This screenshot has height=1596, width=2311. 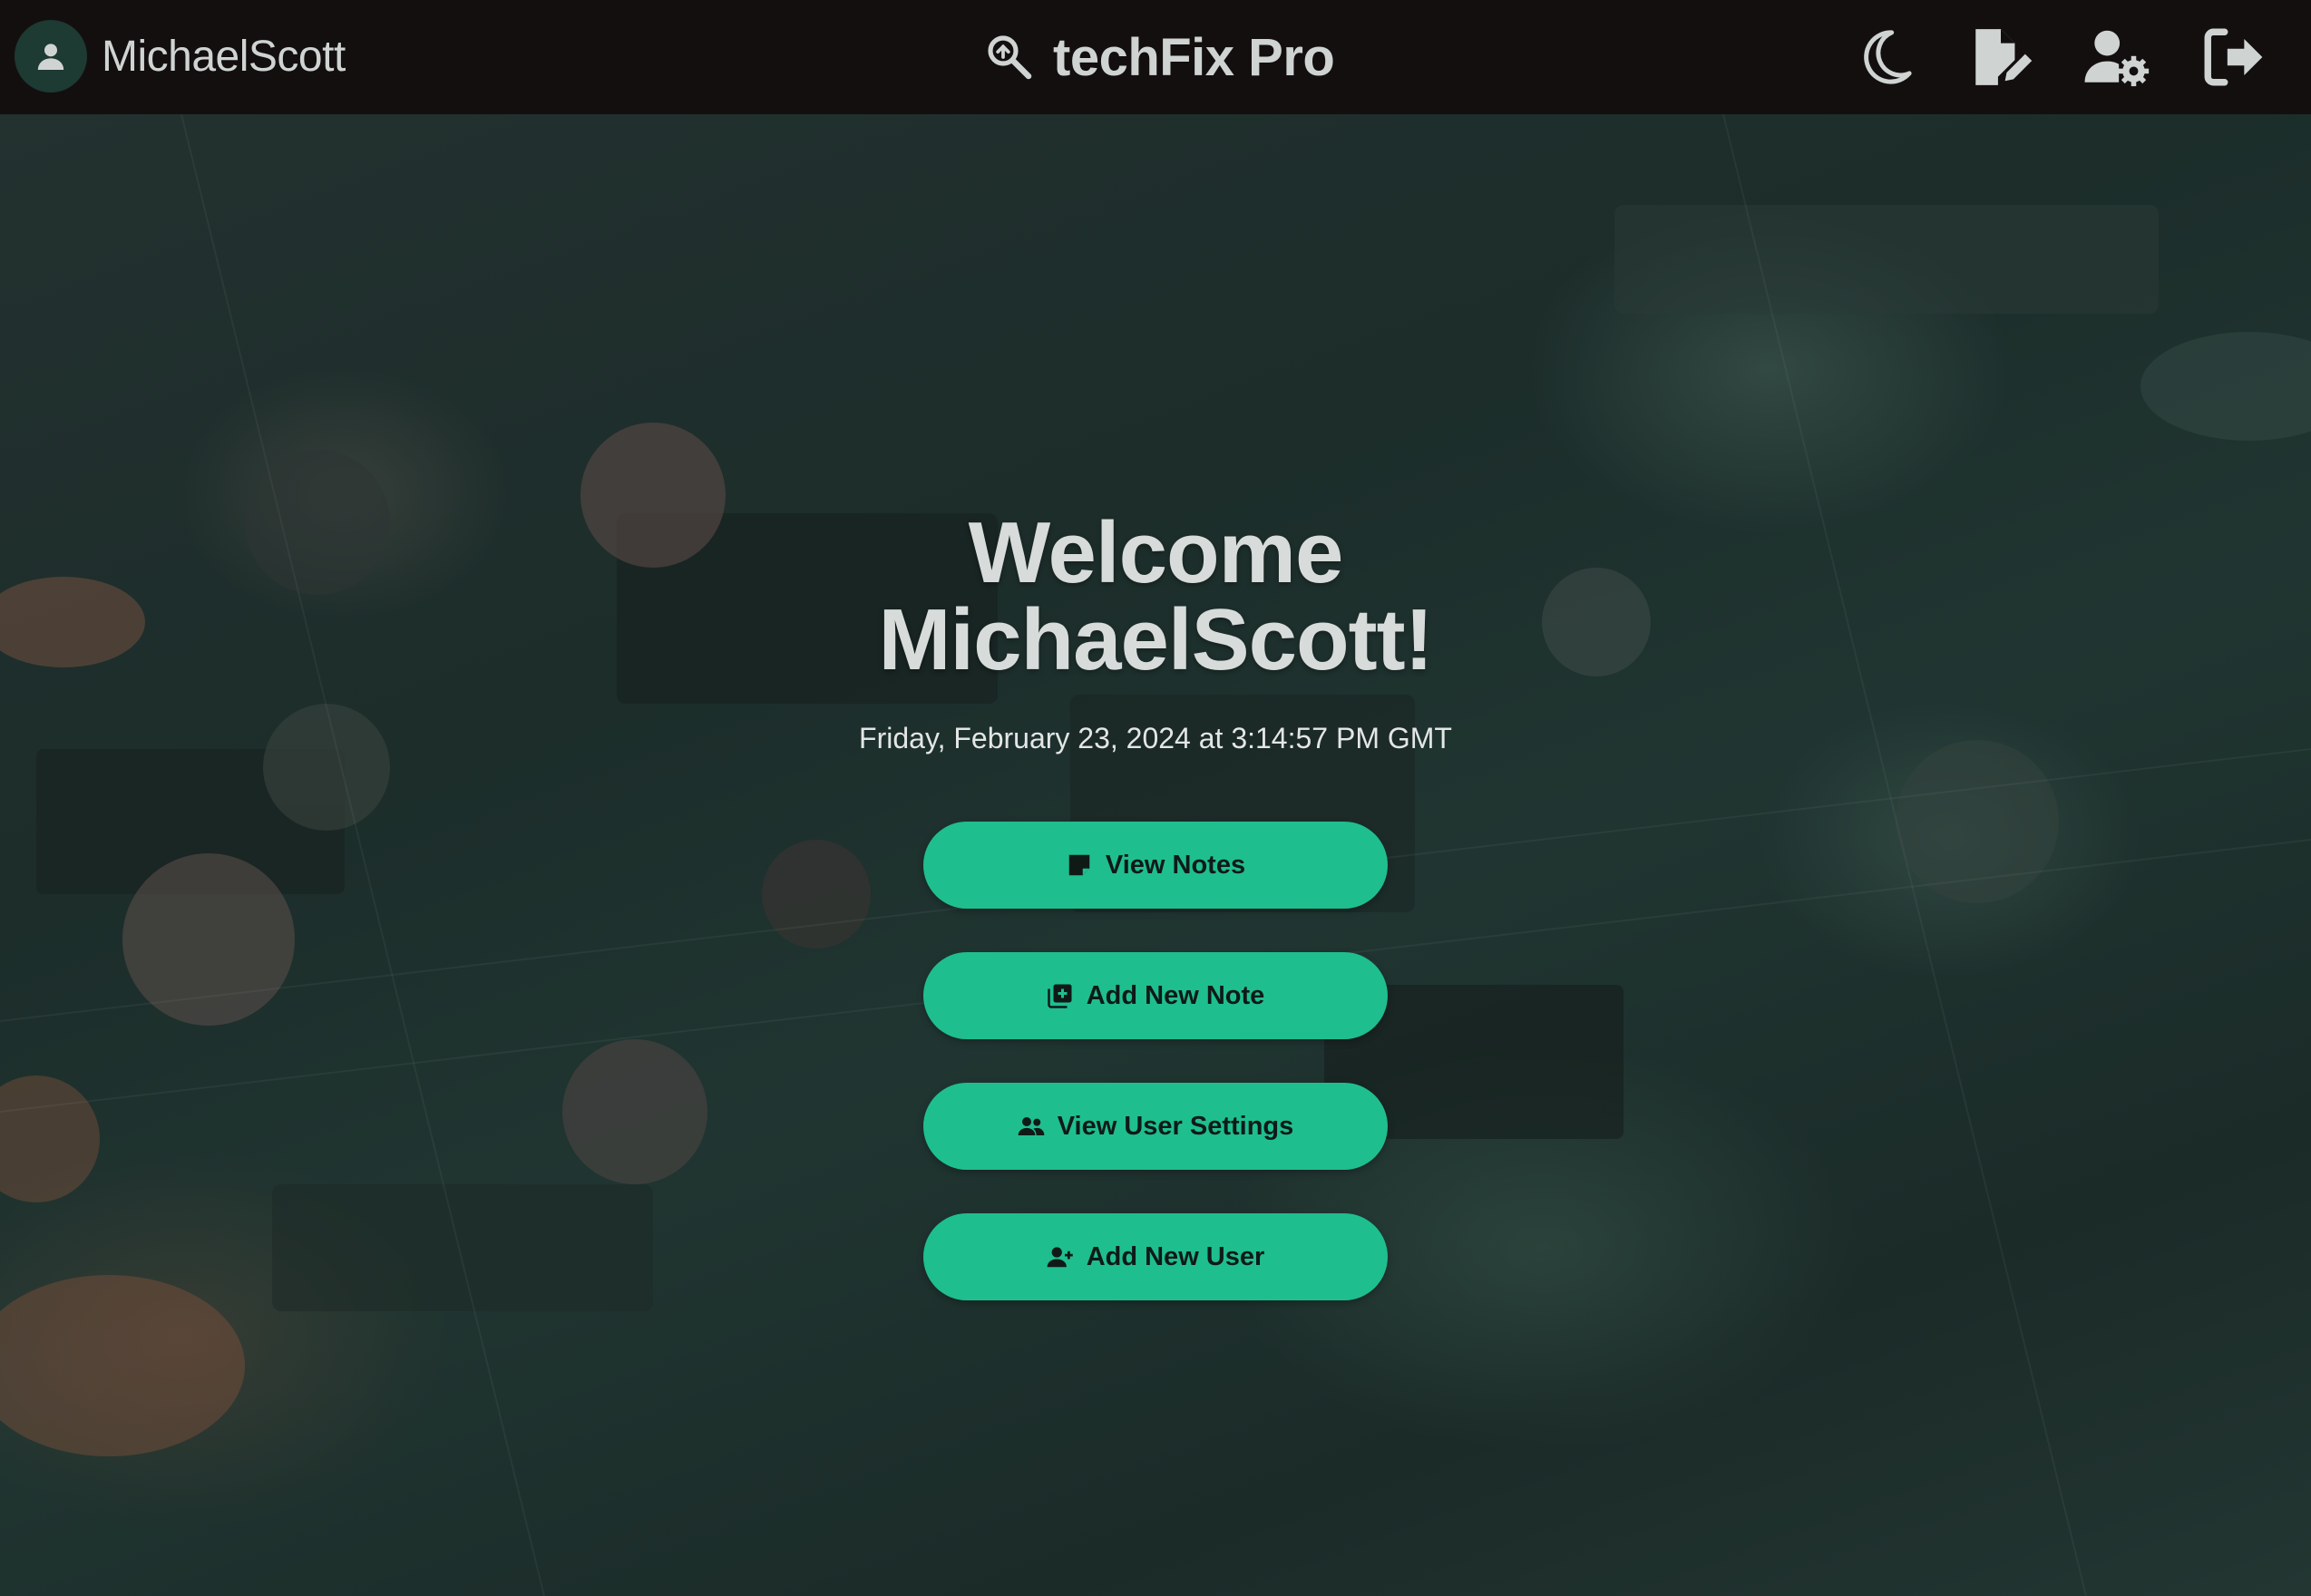 I want to click on user-profile: MichaelScott, so click(x=180, y=56).